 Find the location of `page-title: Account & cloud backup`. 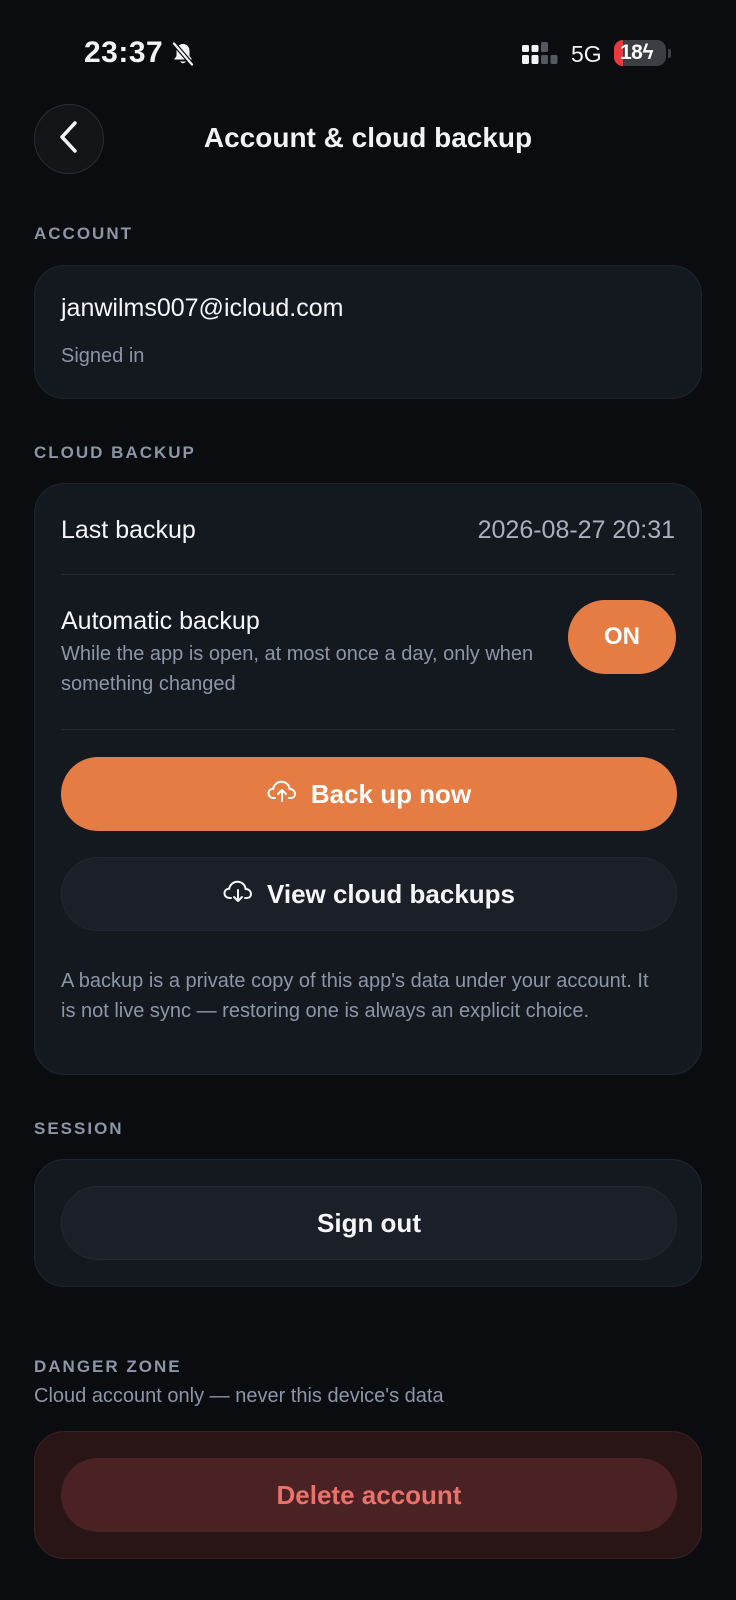

page-title: Account & cloud backup is located at coordinates (368, 137).